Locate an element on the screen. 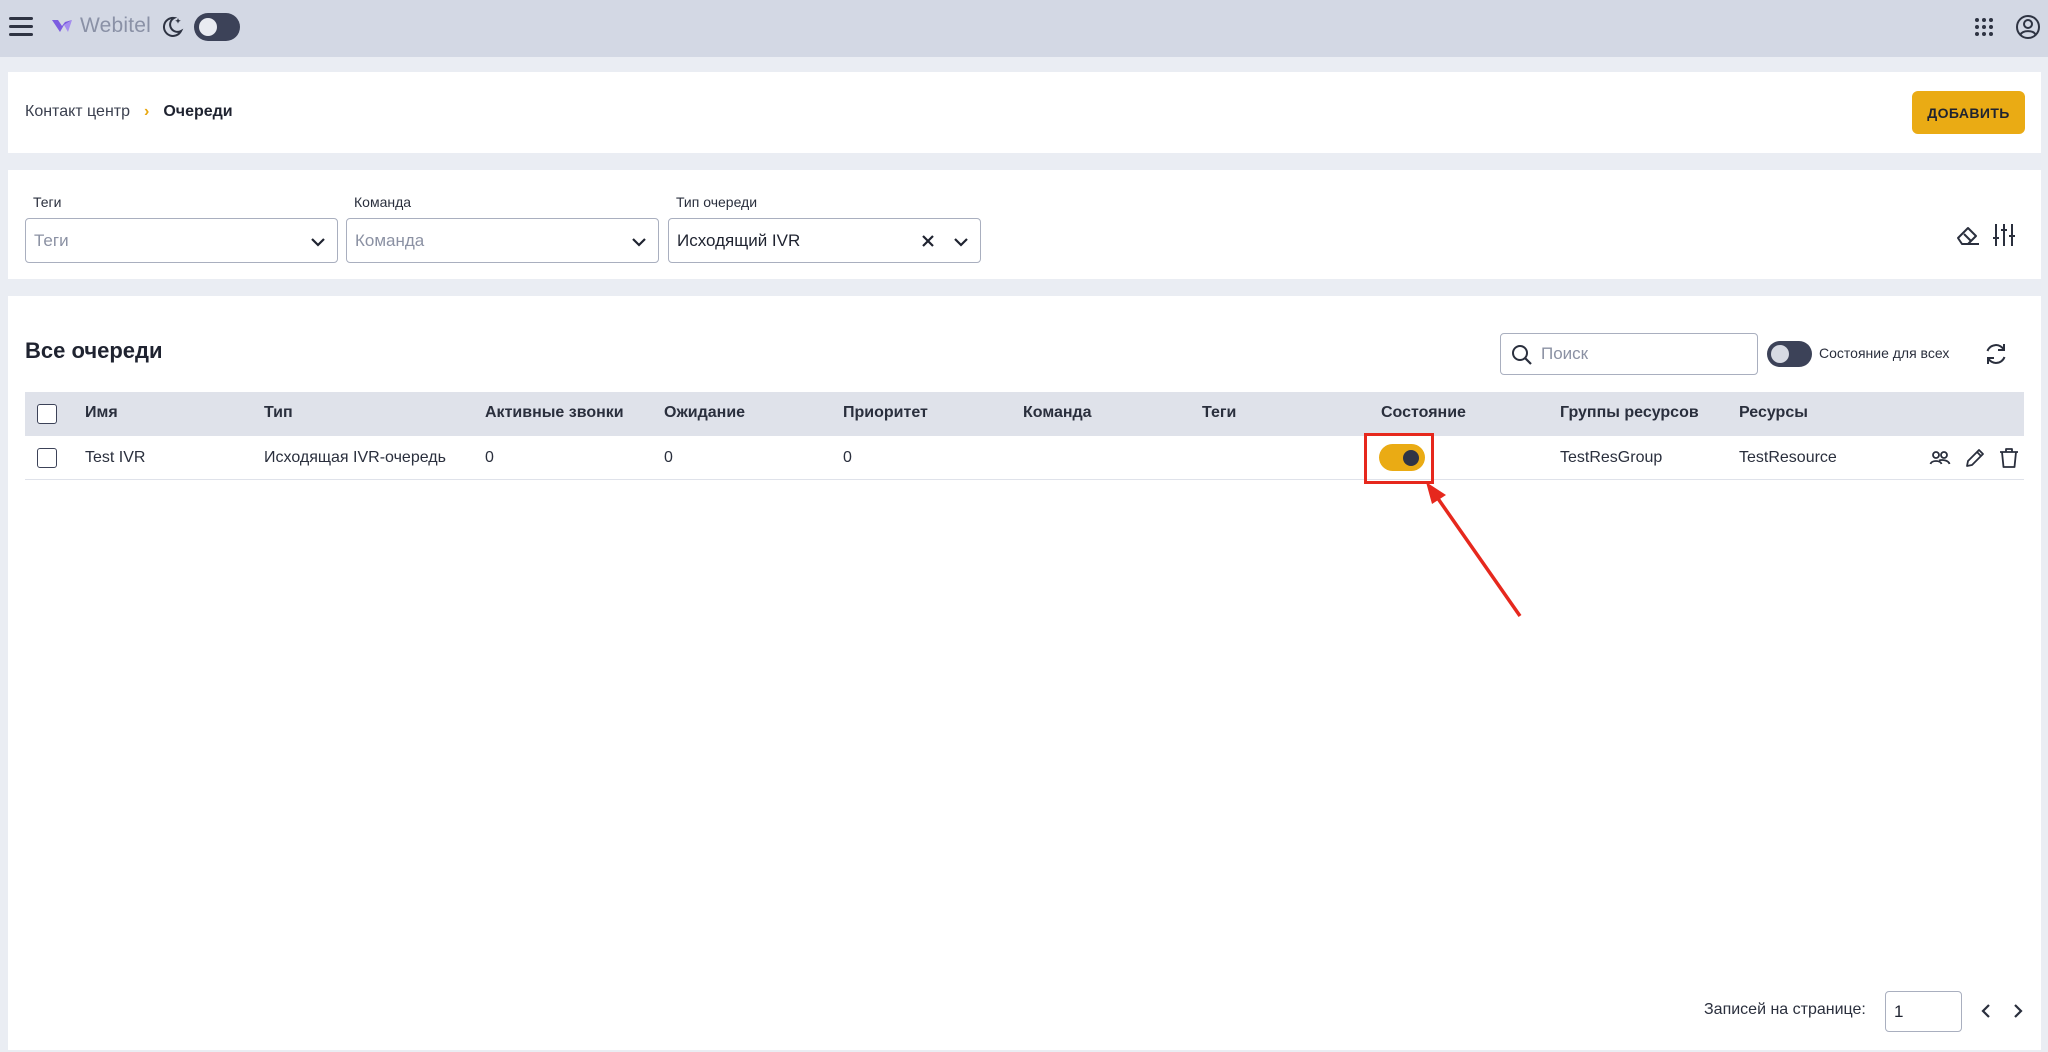  pagination-label: Записей на странице: is located at coordinates (1785, 1009).